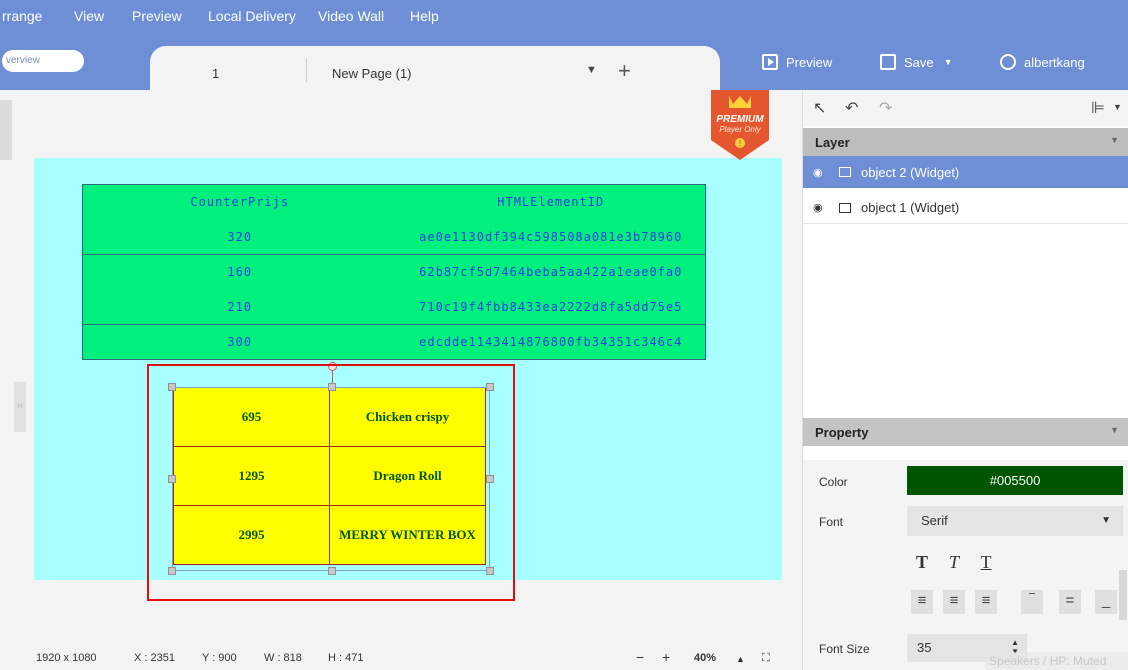 Image resolution: width=1128 pixels, height=670 pixels. I want to click on chevron-down-icon: ▼, so click(1106, 520).